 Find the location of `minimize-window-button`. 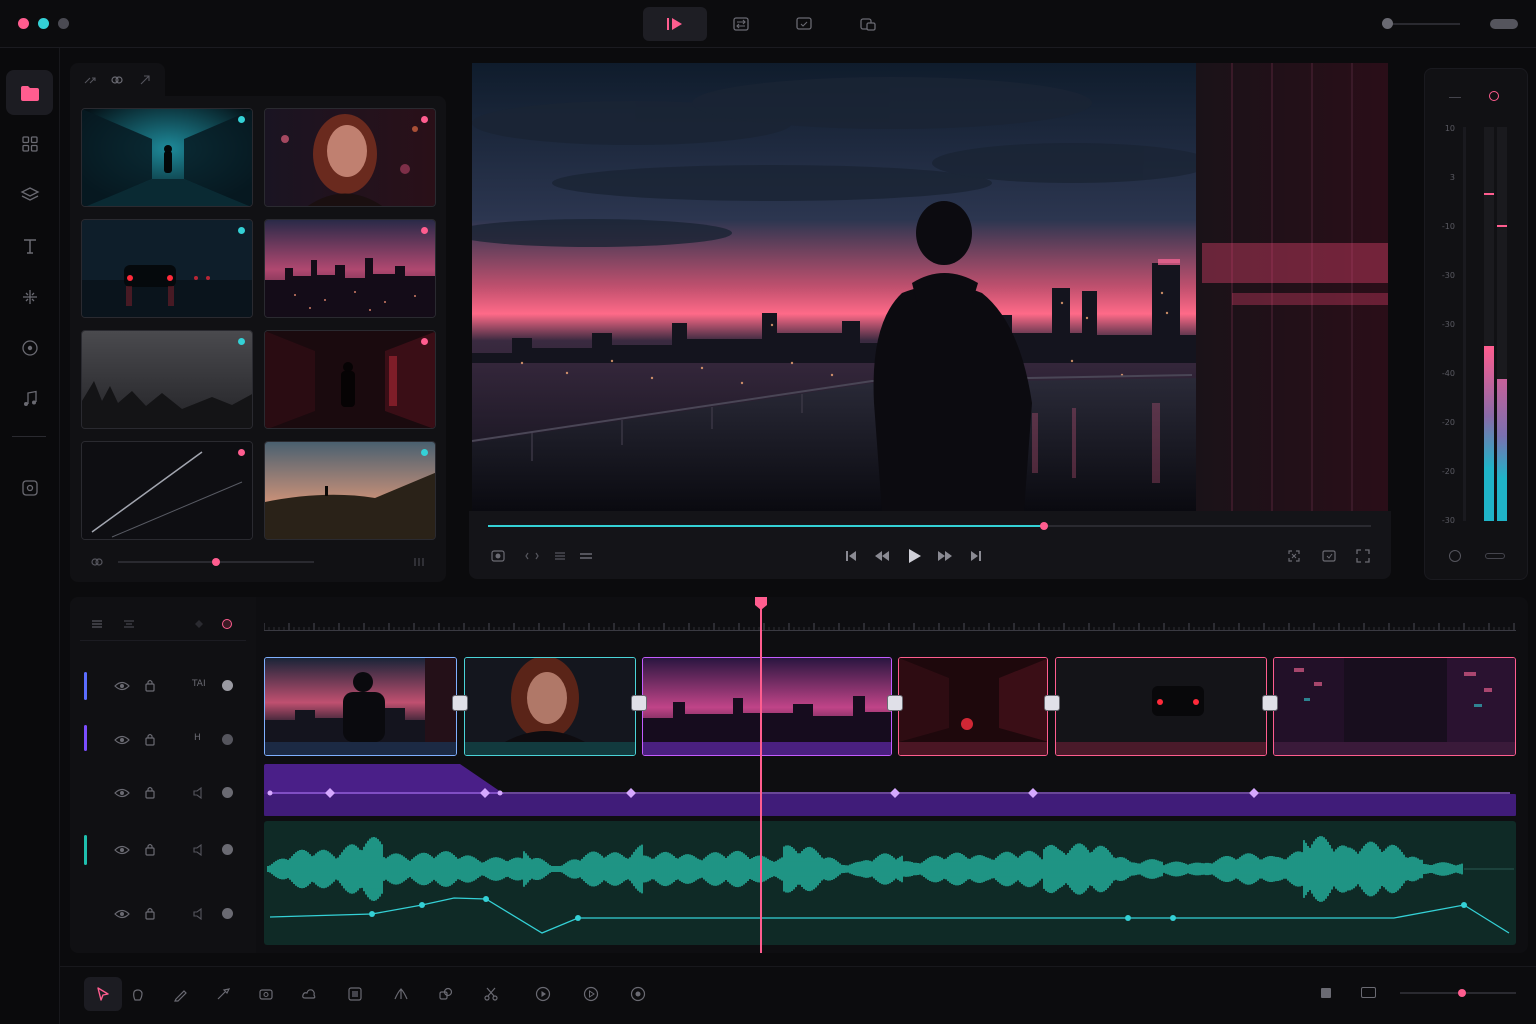

minimize-window-button is located at coordinates (43, 23).